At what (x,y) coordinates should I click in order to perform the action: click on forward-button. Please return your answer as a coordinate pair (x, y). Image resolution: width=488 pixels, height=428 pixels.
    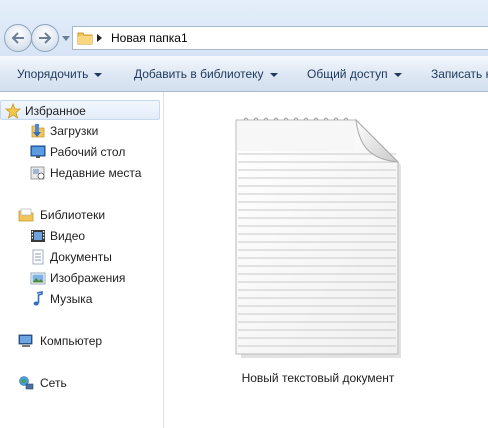
    Looking at the image, I should click on (45, 38).